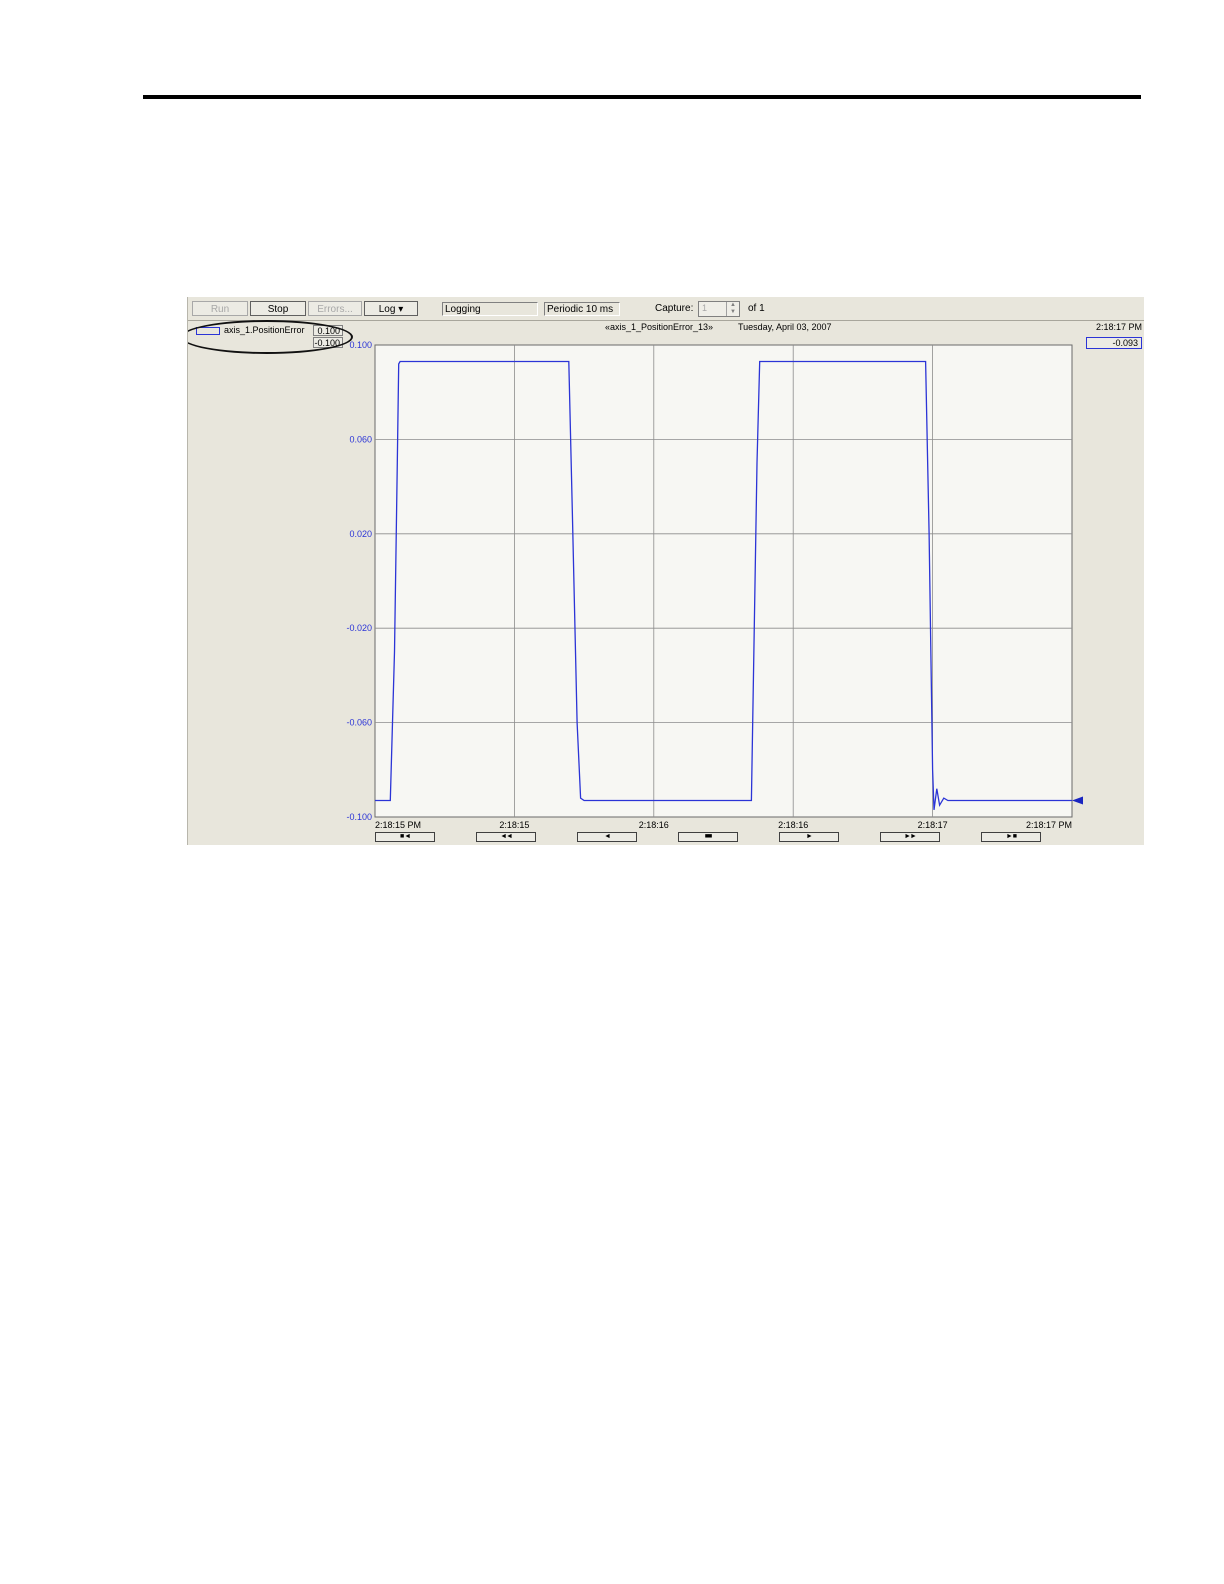  What do you see at coordinates (359, 723) in the screenshot?
I see `y-tick-label: -0.060` at bounding box center [359, 723].